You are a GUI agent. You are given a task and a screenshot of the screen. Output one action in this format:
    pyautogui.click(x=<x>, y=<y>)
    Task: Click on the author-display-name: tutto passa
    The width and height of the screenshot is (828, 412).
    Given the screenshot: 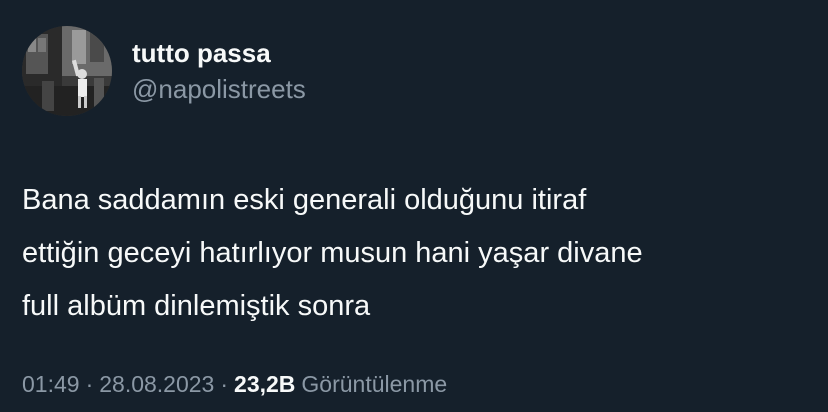 What is the action you would take?
    pyautogui.click(x=219, y=53)
    